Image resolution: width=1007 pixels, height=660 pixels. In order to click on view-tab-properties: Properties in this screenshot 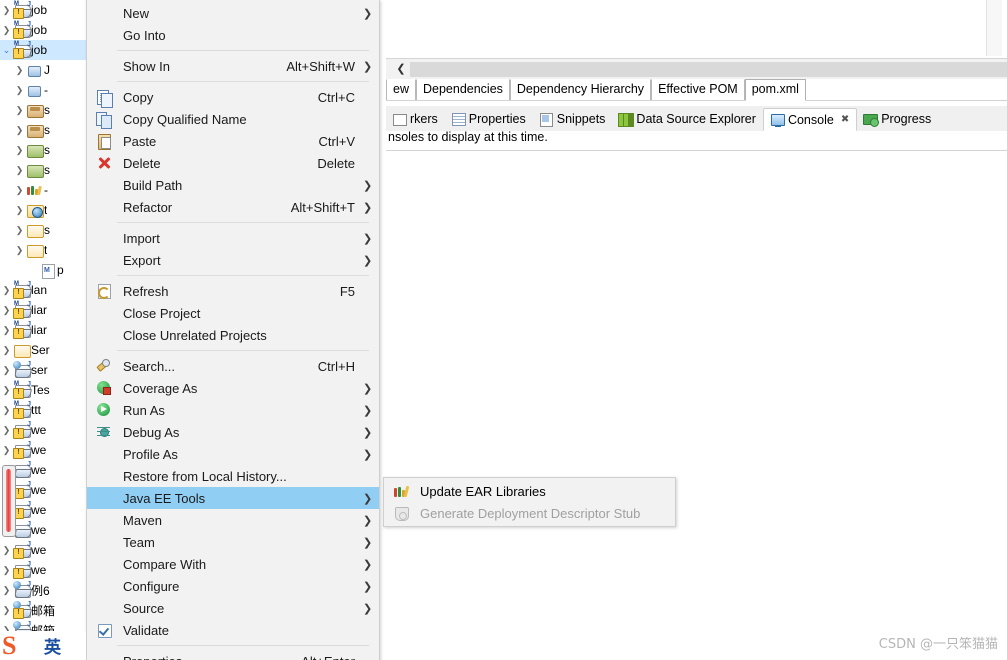, I will do `click(489, 118)`.